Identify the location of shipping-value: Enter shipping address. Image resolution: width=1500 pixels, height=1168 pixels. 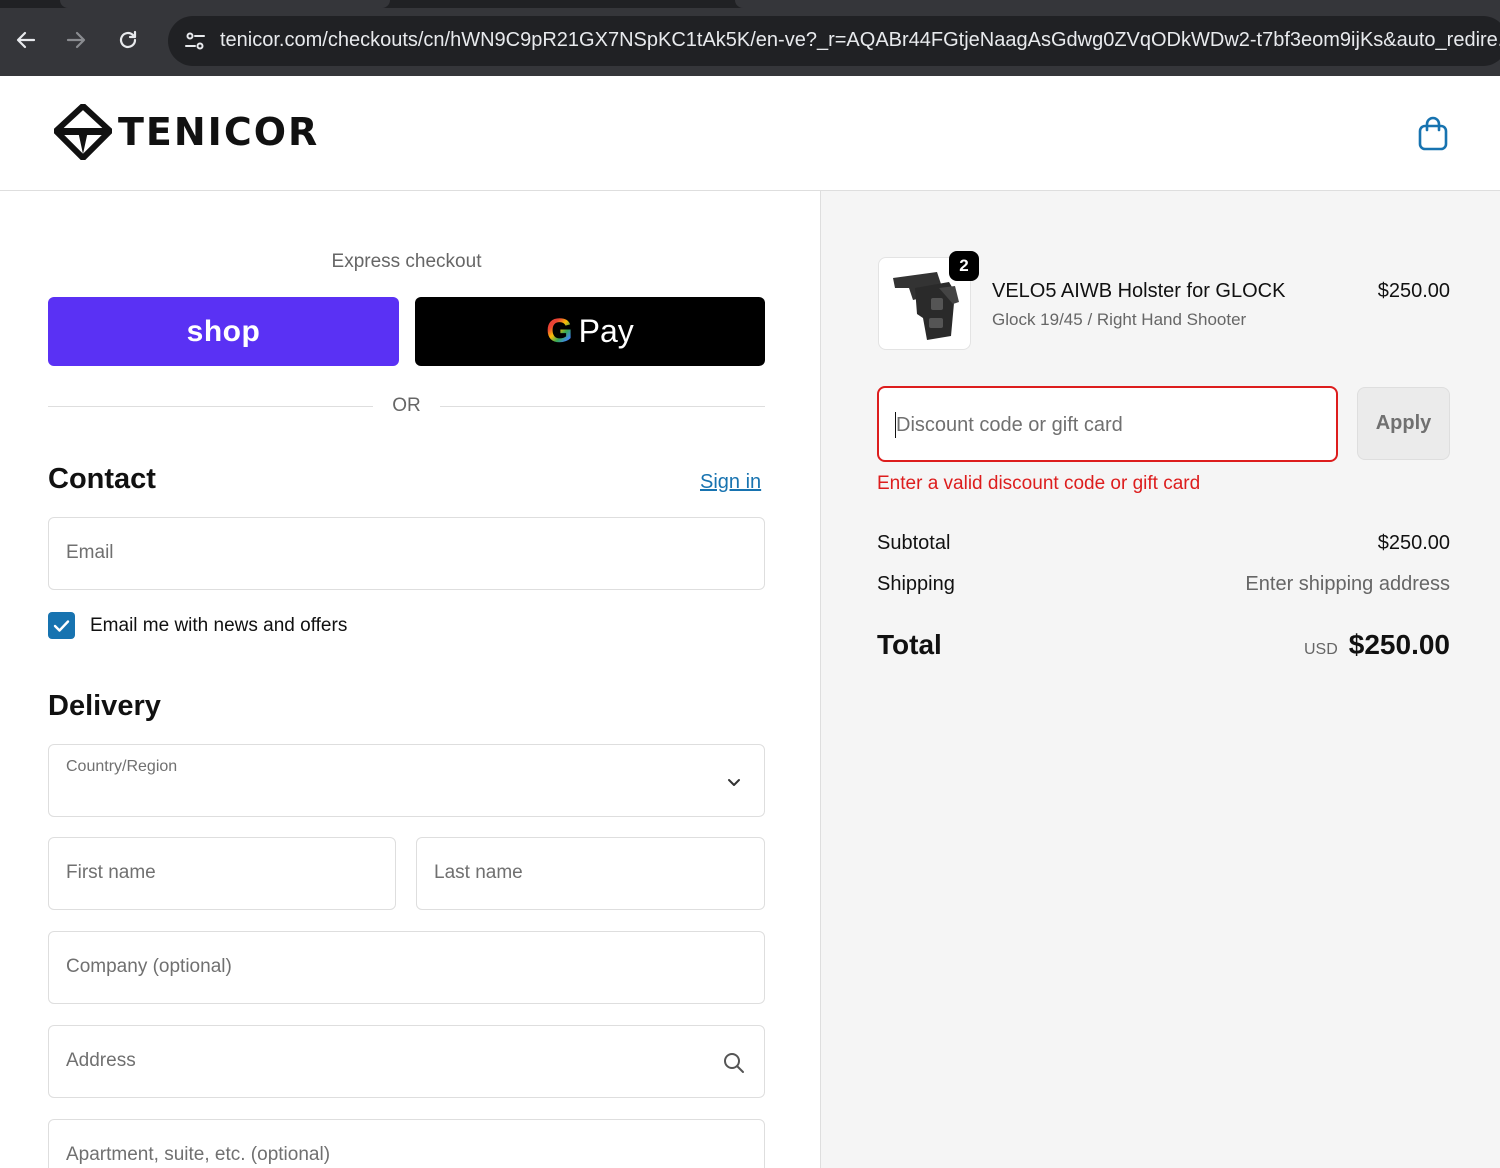
(1347, 584).